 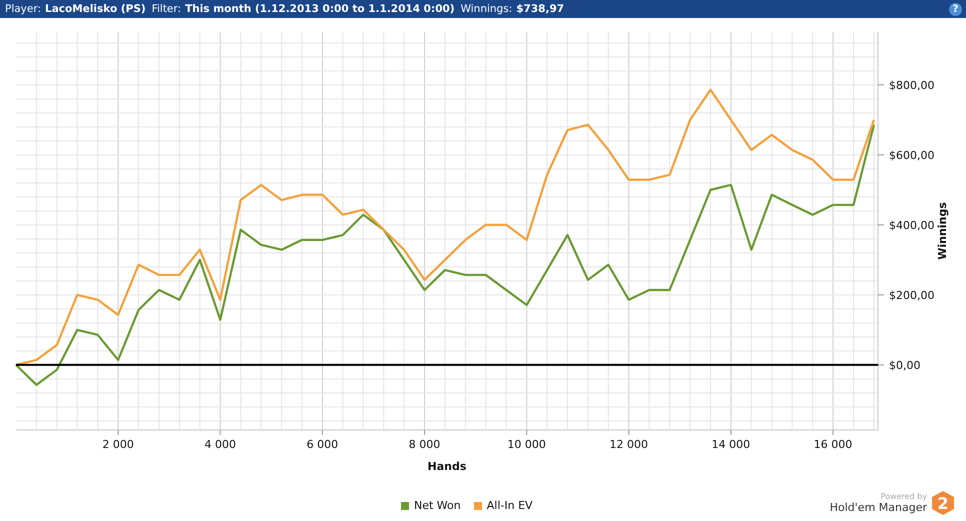 I want to click on x-tick-label: 12 000, so click(x=629, y=444).